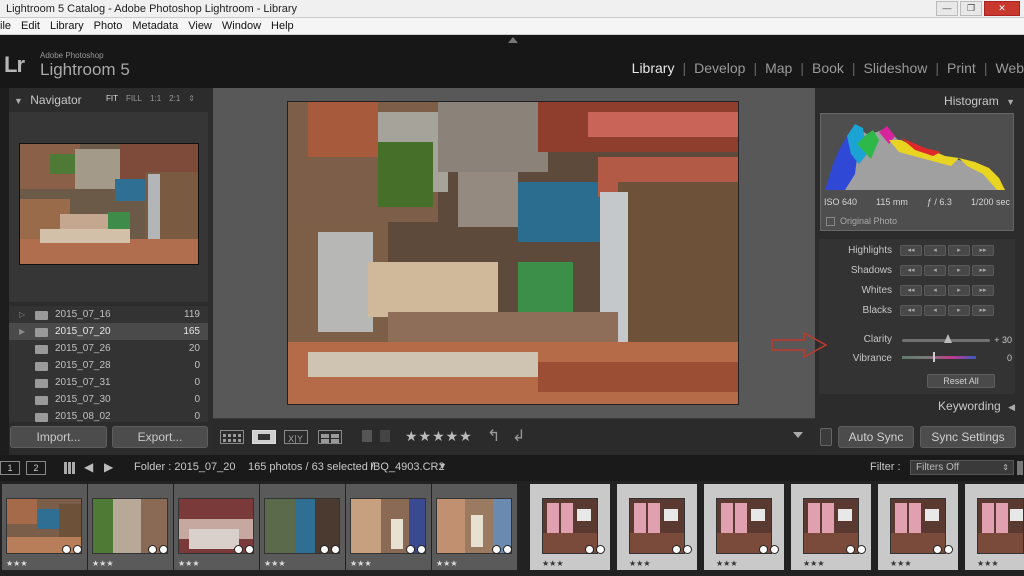 The height and width of the screenshot is (576, 1024). Describe the element at coordinates (442, 466) in the screenshot. I see `file-dropdown-icon: ▼` at that location.